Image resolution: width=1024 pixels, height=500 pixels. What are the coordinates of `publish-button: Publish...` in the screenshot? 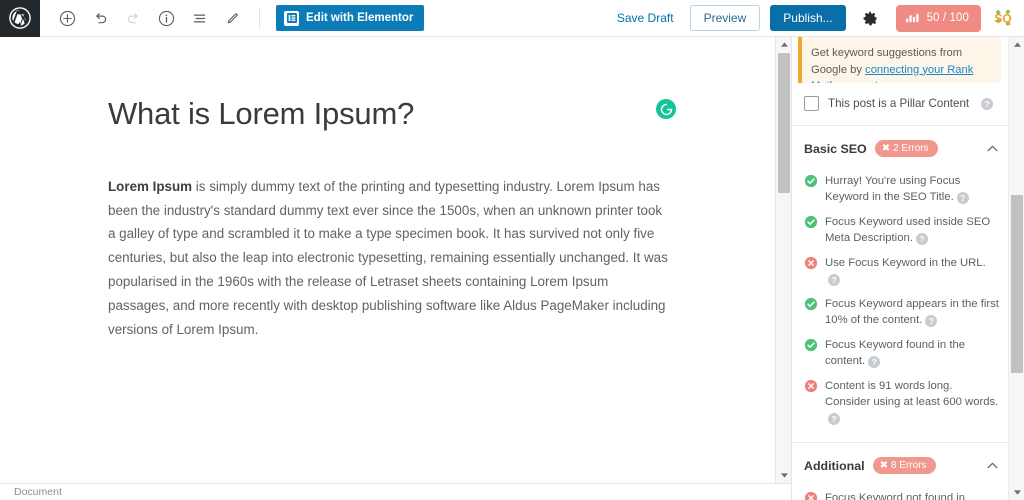 It's located at (808, 18).